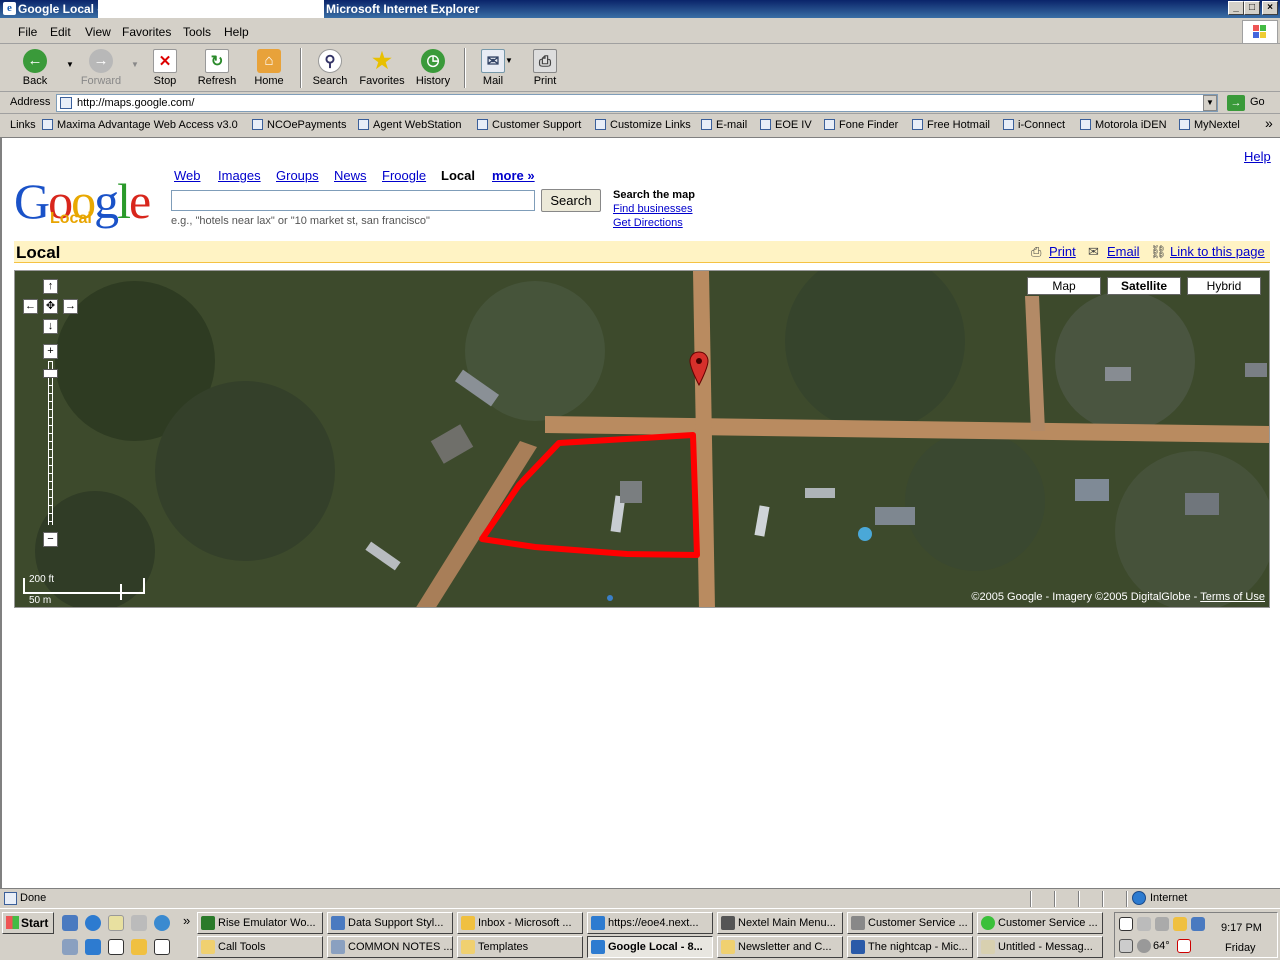 The image size is (1280, 960). I want to click on link-free-hotmail: Free Hotmail, so click(951, 125).